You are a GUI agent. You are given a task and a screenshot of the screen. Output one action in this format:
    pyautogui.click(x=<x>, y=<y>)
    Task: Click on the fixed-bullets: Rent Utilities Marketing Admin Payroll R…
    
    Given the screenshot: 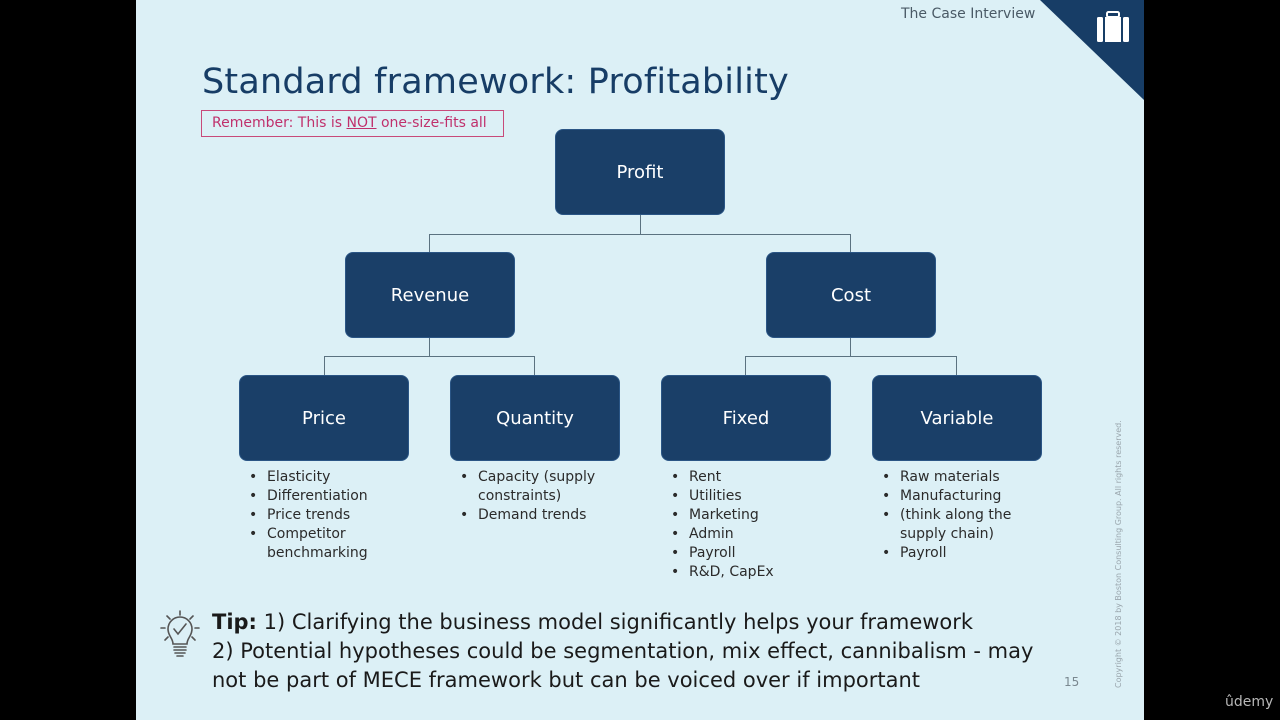 What is the action you would take?
    pyautogui.click(x=750, y=525)
    